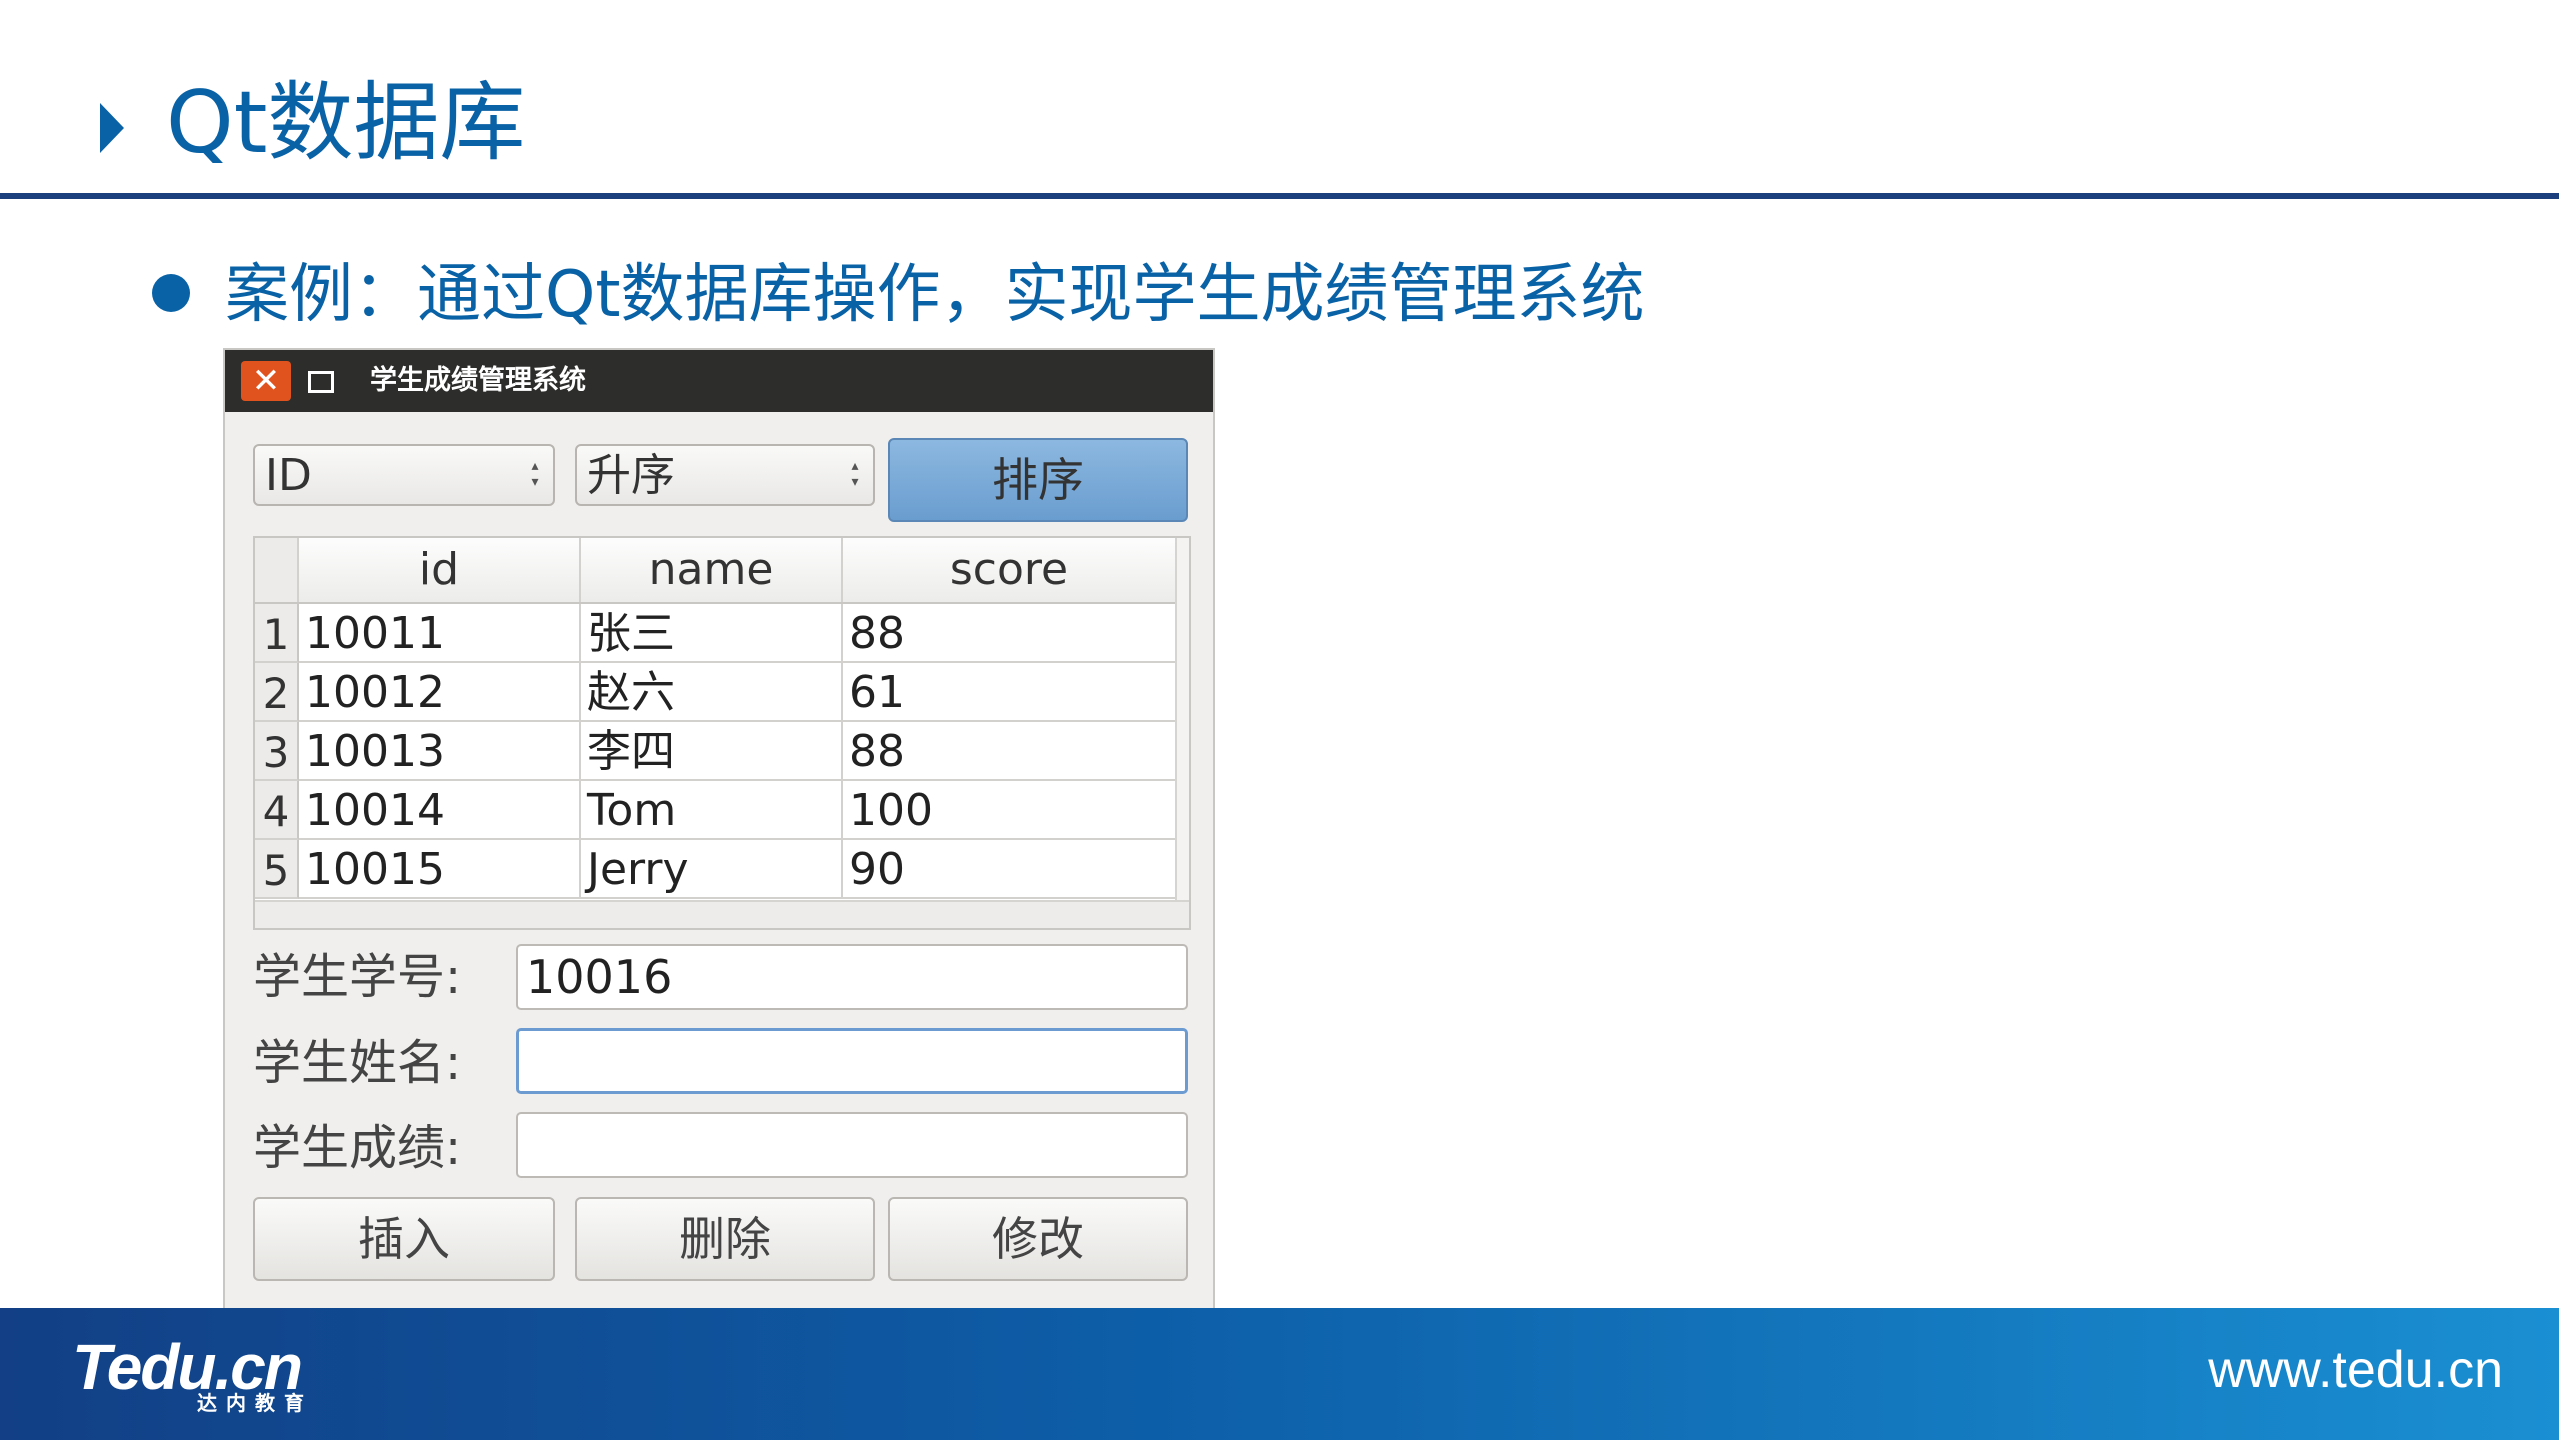 This screenshot has width=2559, height=1440. What do you see at coordinates (852, 977) in the screenshot?
I see `student-id-input: 10016` at bounding box center [852, 977].